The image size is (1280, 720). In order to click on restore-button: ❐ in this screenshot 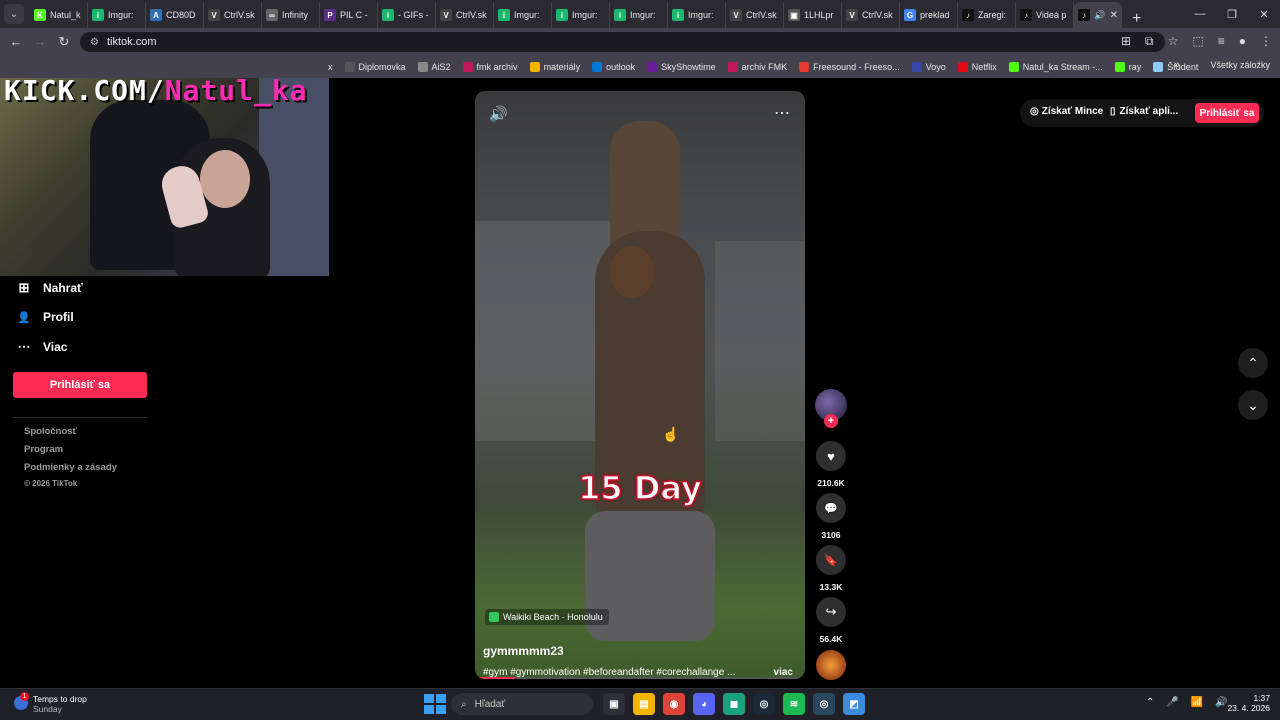, I will do `click(1232, 14)`.